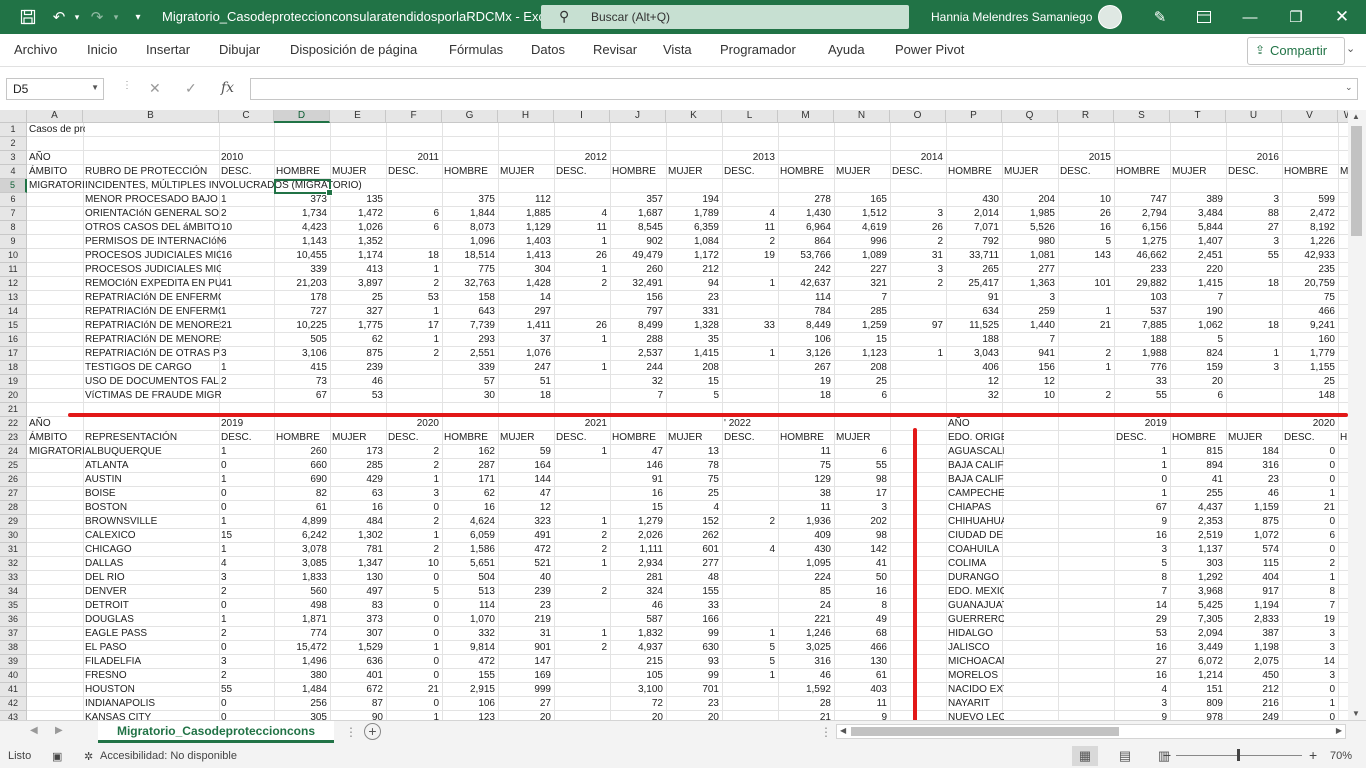 This screenshot has height=768, width=1366. Describe the element at coordinates (1086, 214) in the screenshot. I see `cell-R7: 26` at that location.